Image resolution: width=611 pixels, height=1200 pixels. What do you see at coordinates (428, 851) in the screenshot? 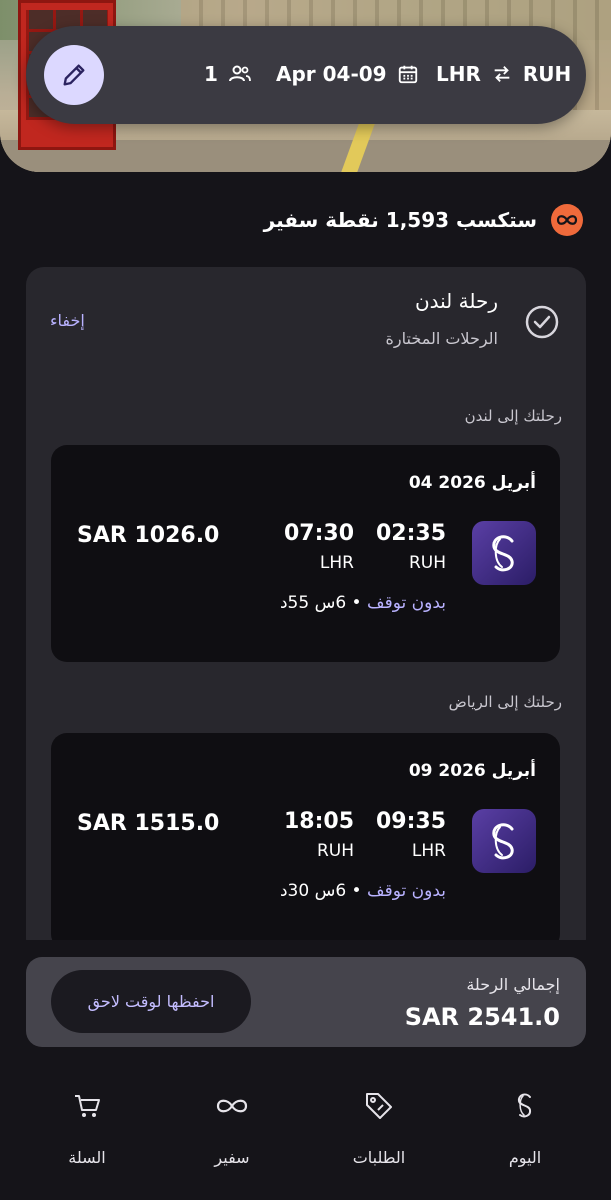
I see `departure-airport: LHR` at bounding box center [428, 851].